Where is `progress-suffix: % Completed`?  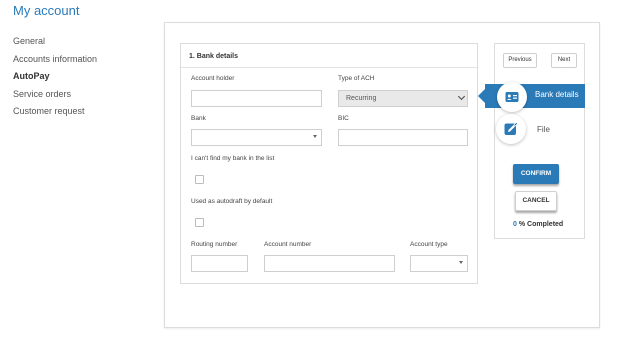
progress-suffix: % Completed is located at coordinates (540, 224).